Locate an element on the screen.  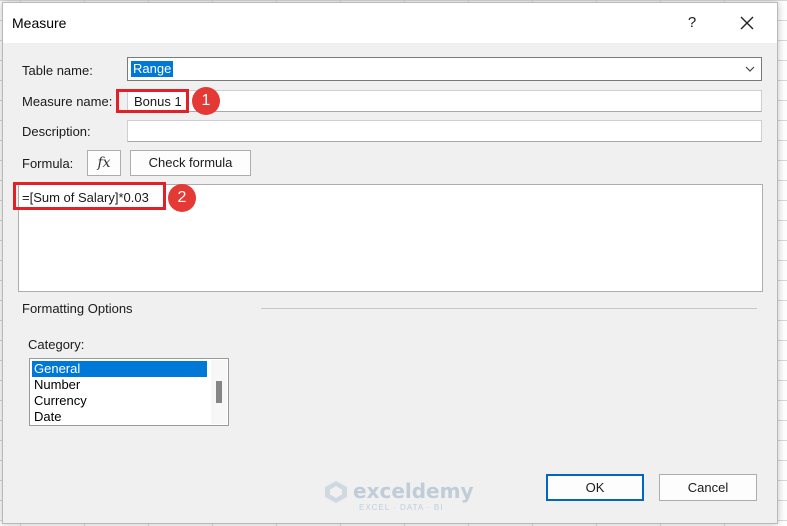
annotation-badge-2: 2 is located at coordinates (182, 198).